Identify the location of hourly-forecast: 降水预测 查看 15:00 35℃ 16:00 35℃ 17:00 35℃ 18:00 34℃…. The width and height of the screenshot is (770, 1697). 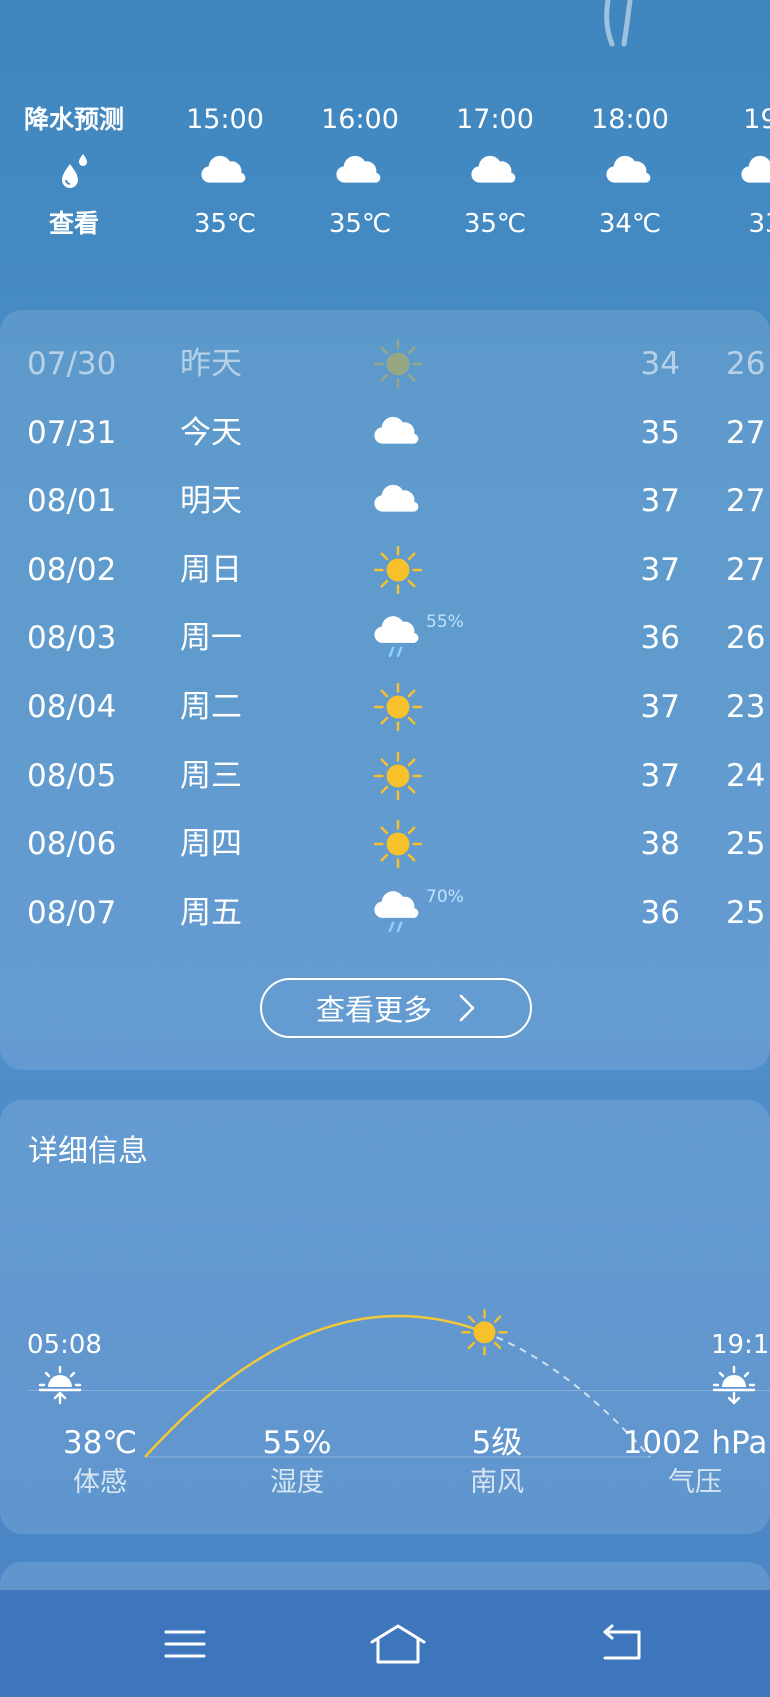
(385, 180).